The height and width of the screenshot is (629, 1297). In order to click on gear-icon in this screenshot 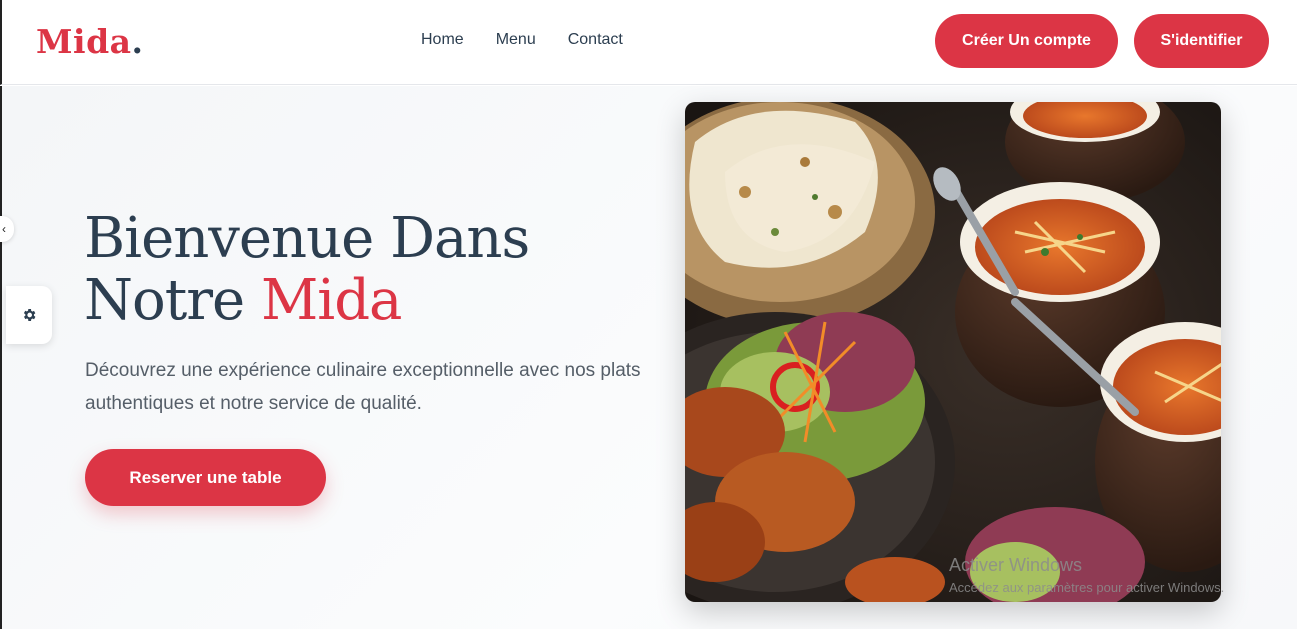, I will do `click(29, 315)`.